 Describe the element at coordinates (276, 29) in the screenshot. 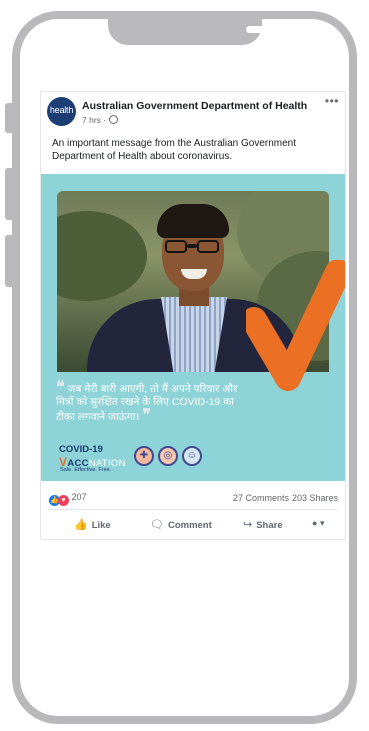

I see `speaker-grille` at that location.